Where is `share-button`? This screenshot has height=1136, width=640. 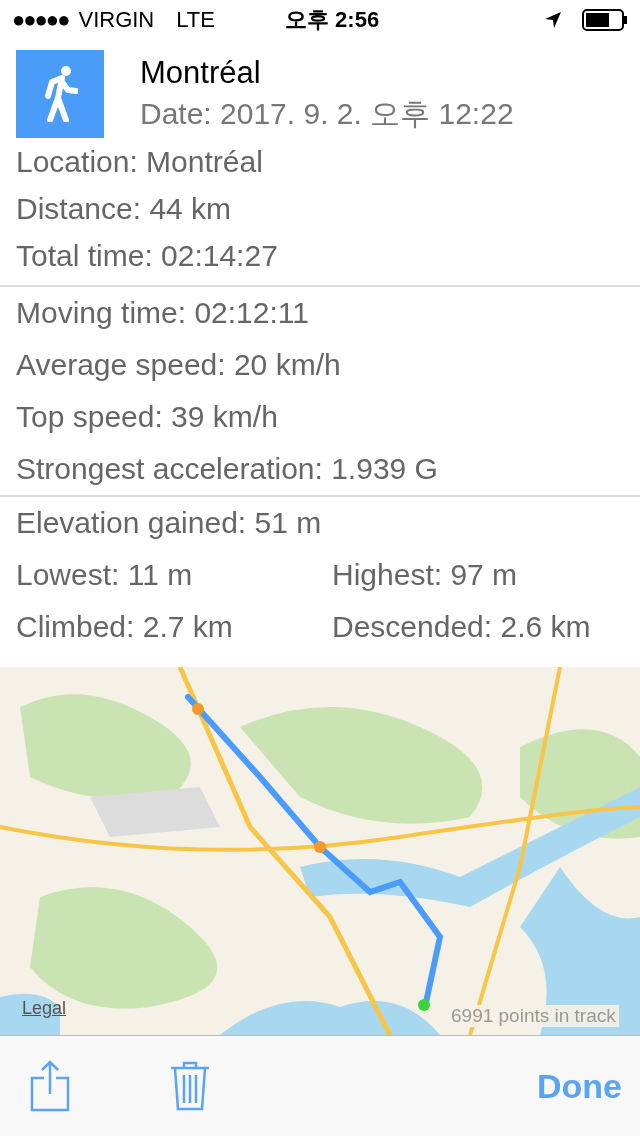
share-button is located at coordinates (50, 1086).